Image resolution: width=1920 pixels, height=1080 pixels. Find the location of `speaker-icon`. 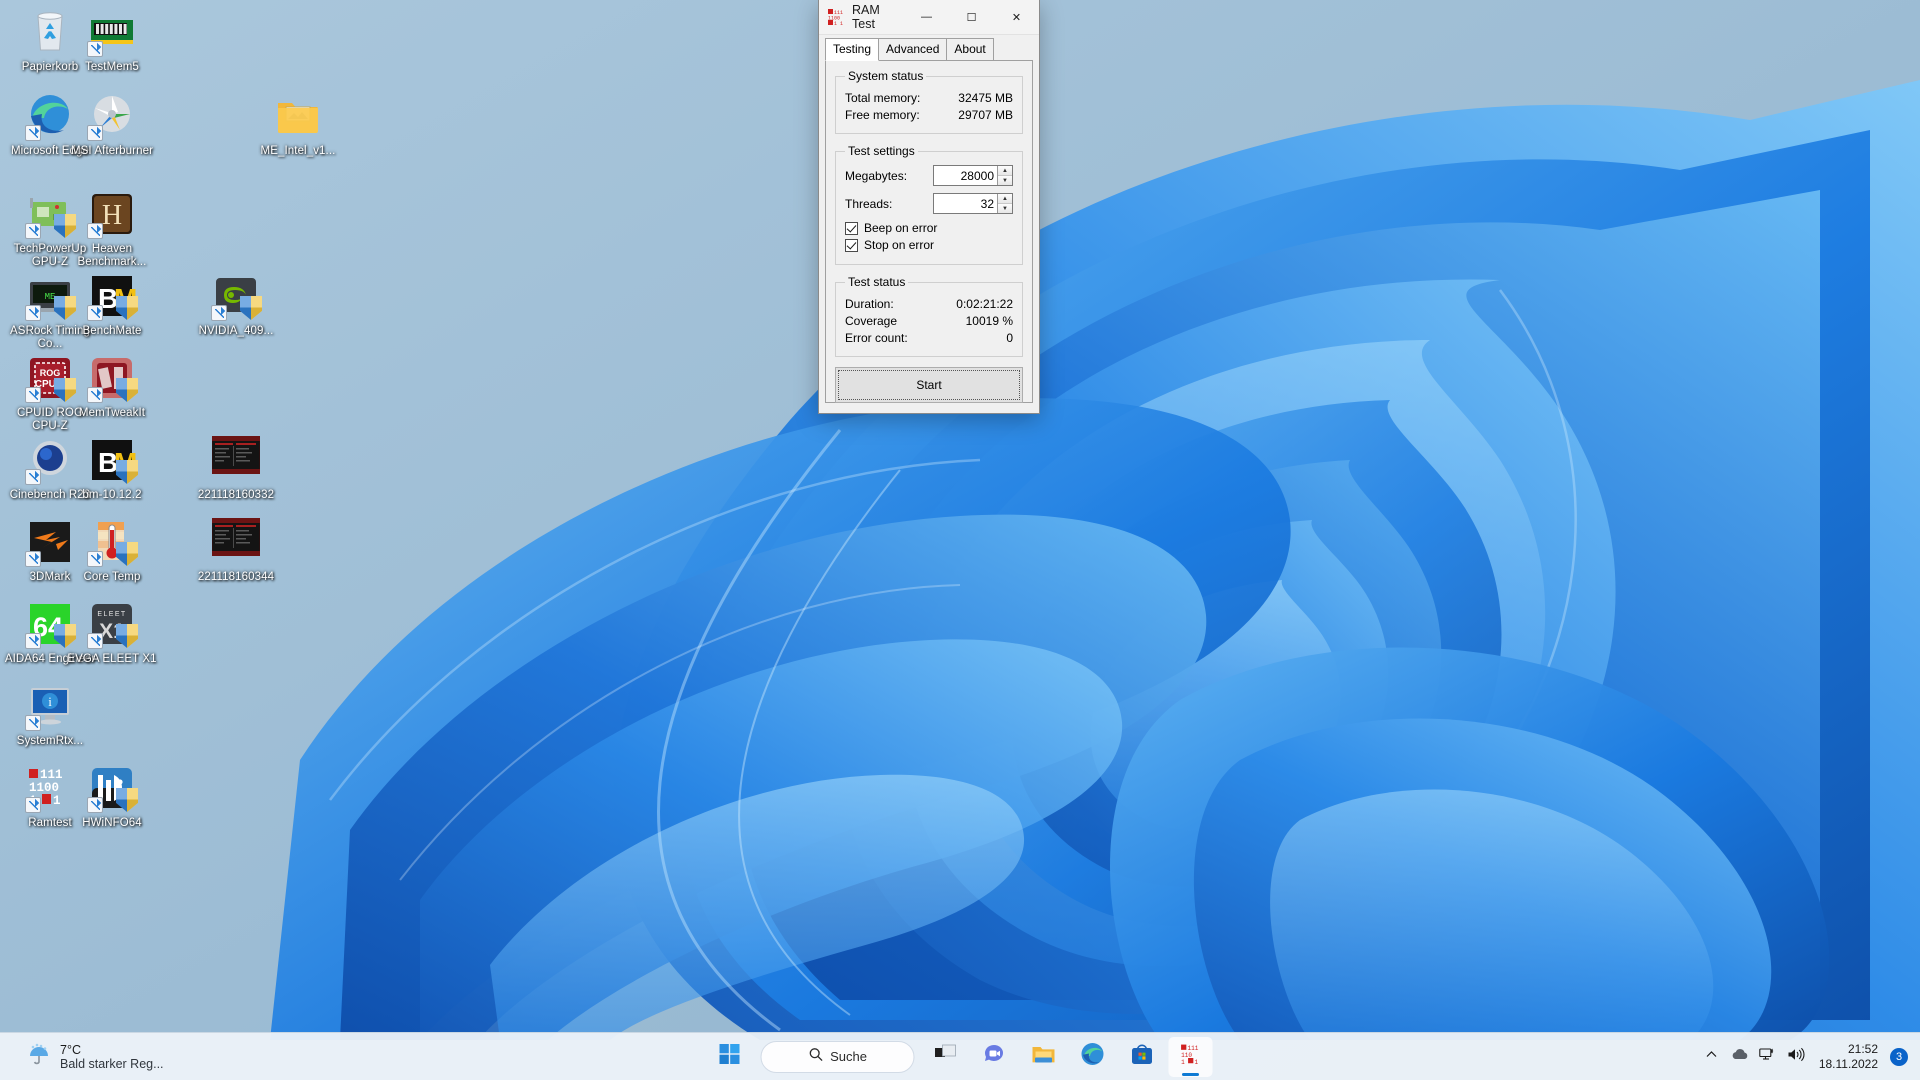

speaker-icon is located at coordinates (1796, 1057).